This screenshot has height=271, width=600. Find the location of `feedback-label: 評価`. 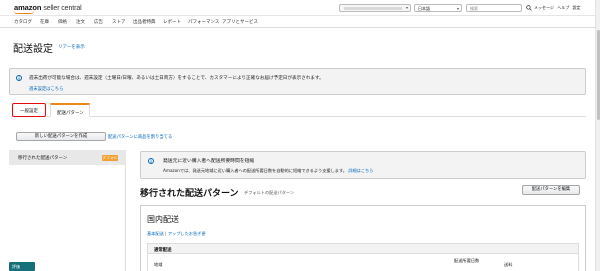

feedback-label: 評価 is located at coordinates (16, 266).